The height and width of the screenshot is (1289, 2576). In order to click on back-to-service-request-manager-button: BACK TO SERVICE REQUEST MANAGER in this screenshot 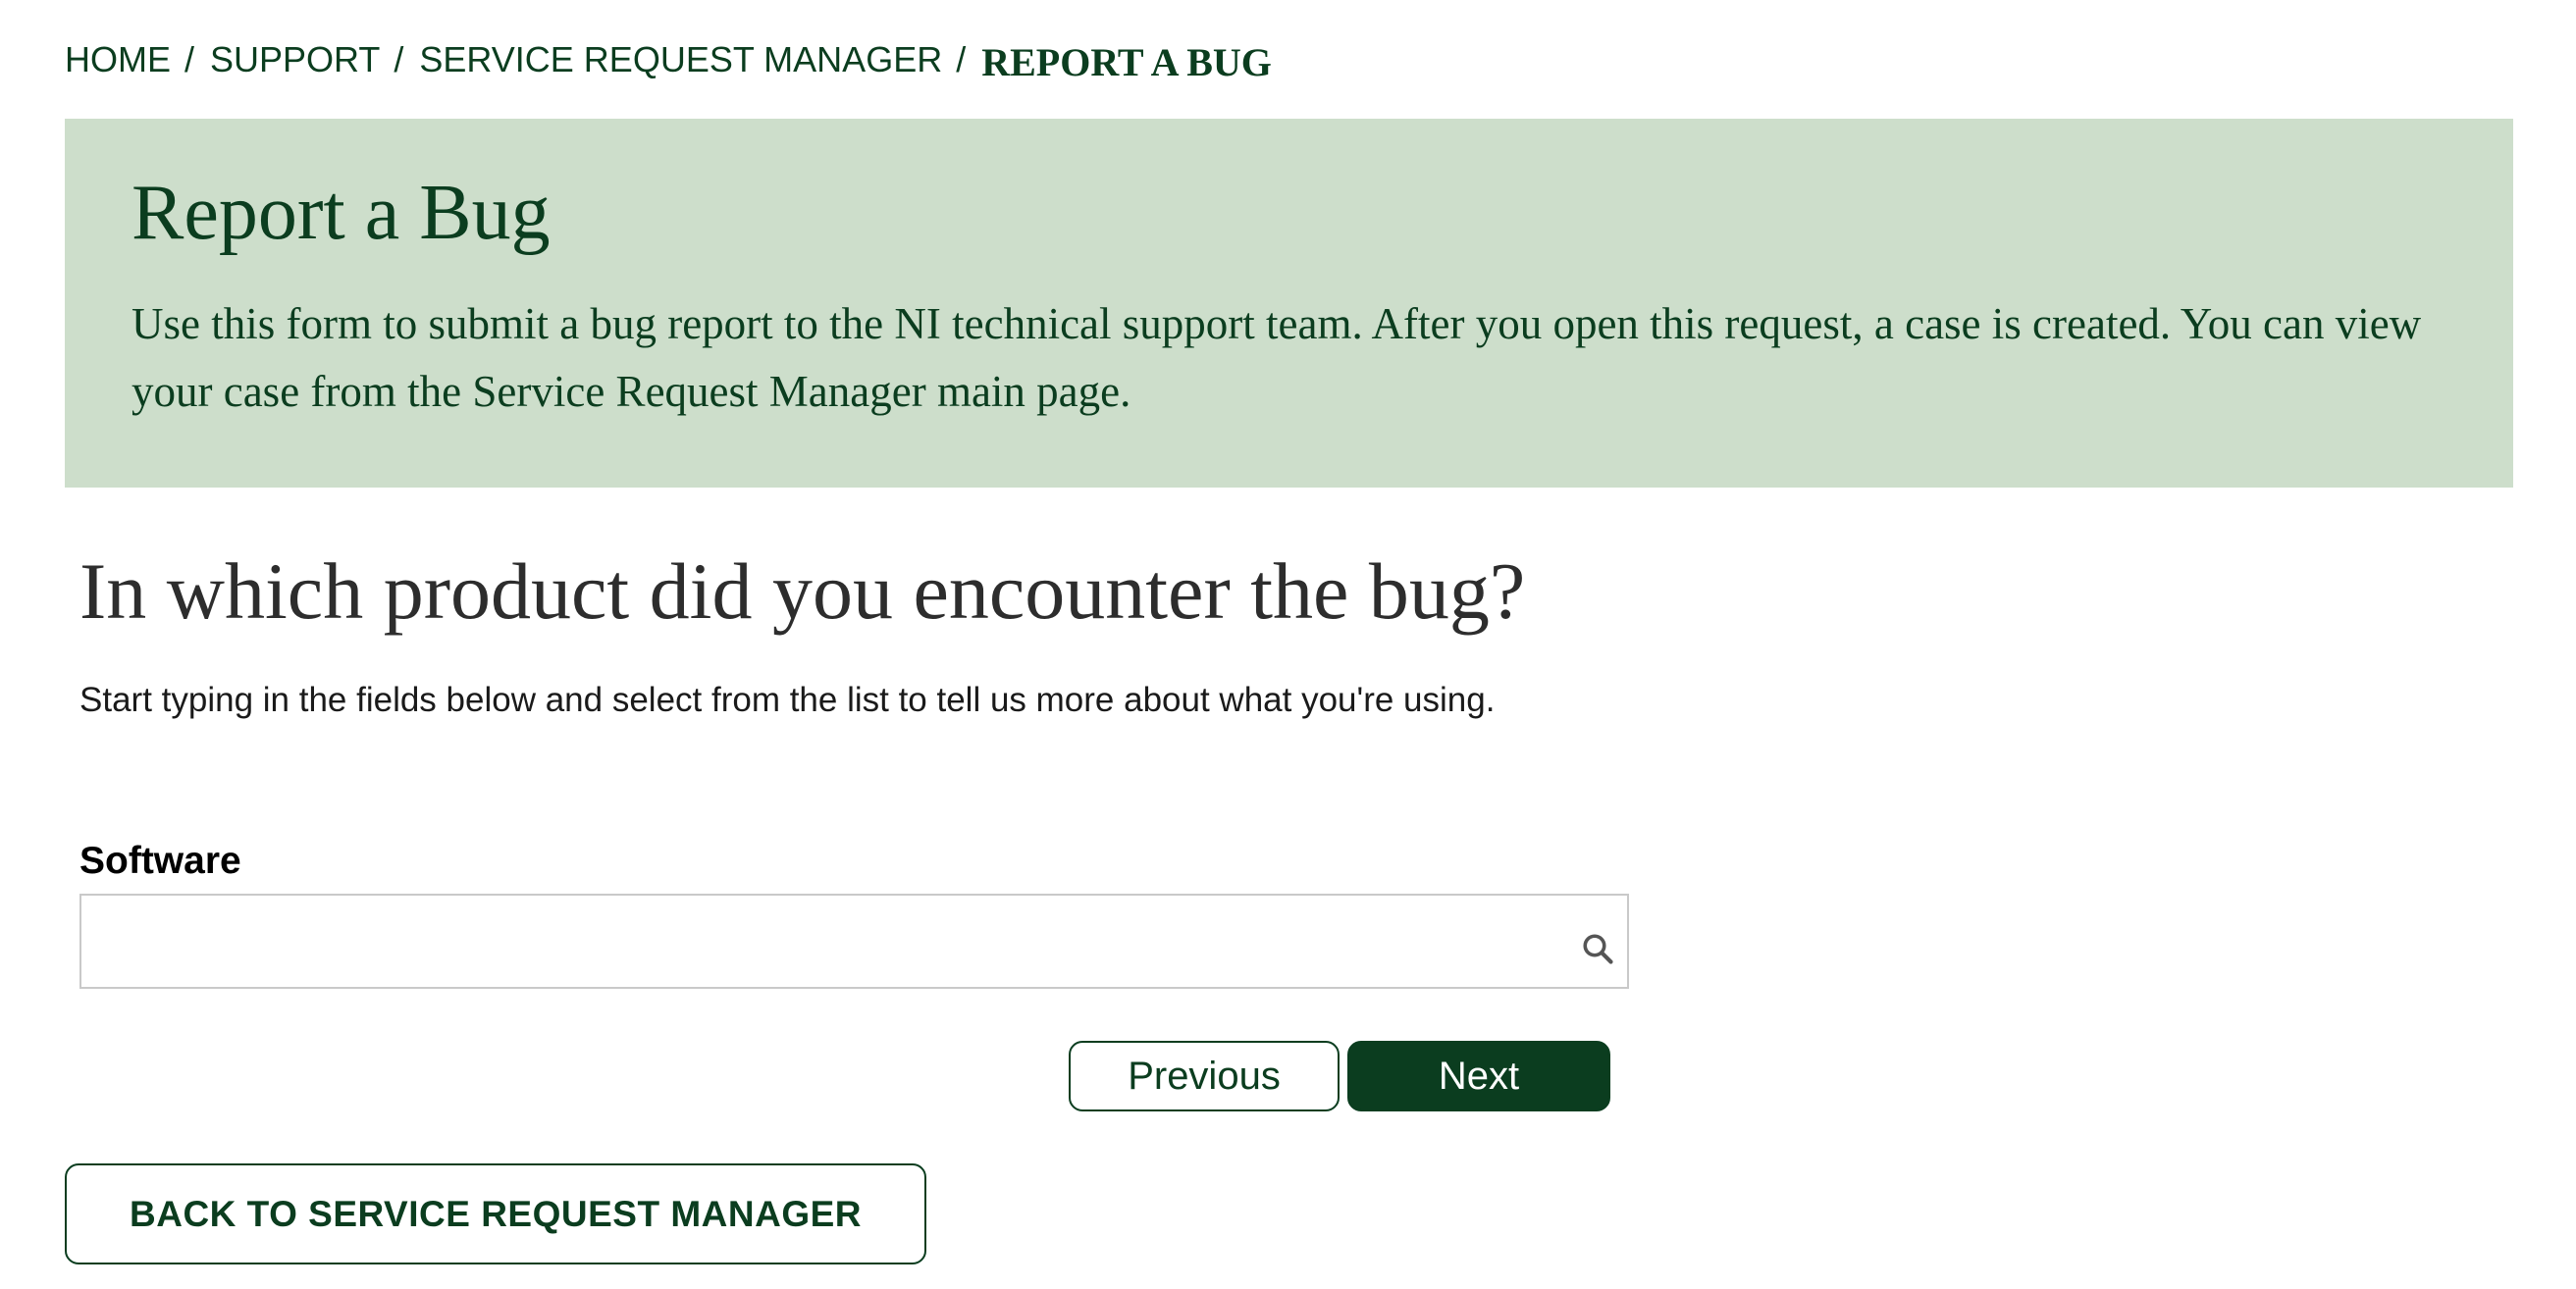, I will do `click(495, 1213)`.